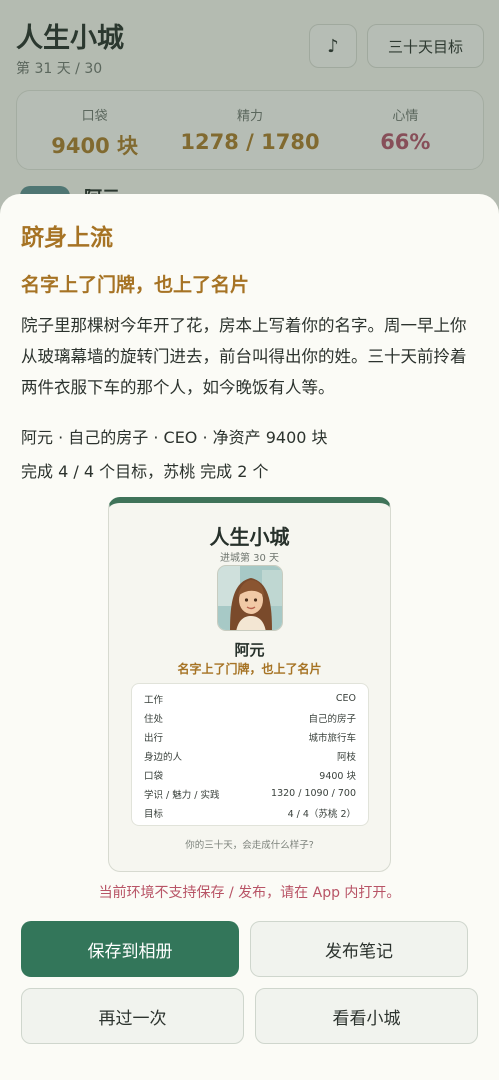 The width and height of the screenshot is (499, 1080). What do you see at coordinates (332, 738) in the screenshot?
I see `row-value: 城市旅行车` at bounding box center [332, 738].